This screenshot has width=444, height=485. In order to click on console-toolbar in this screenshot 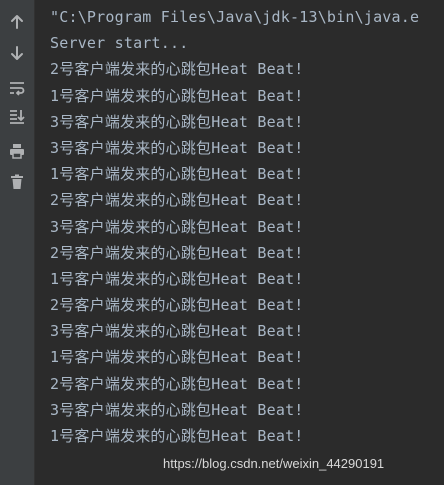, I will do `click(17, 242)`.